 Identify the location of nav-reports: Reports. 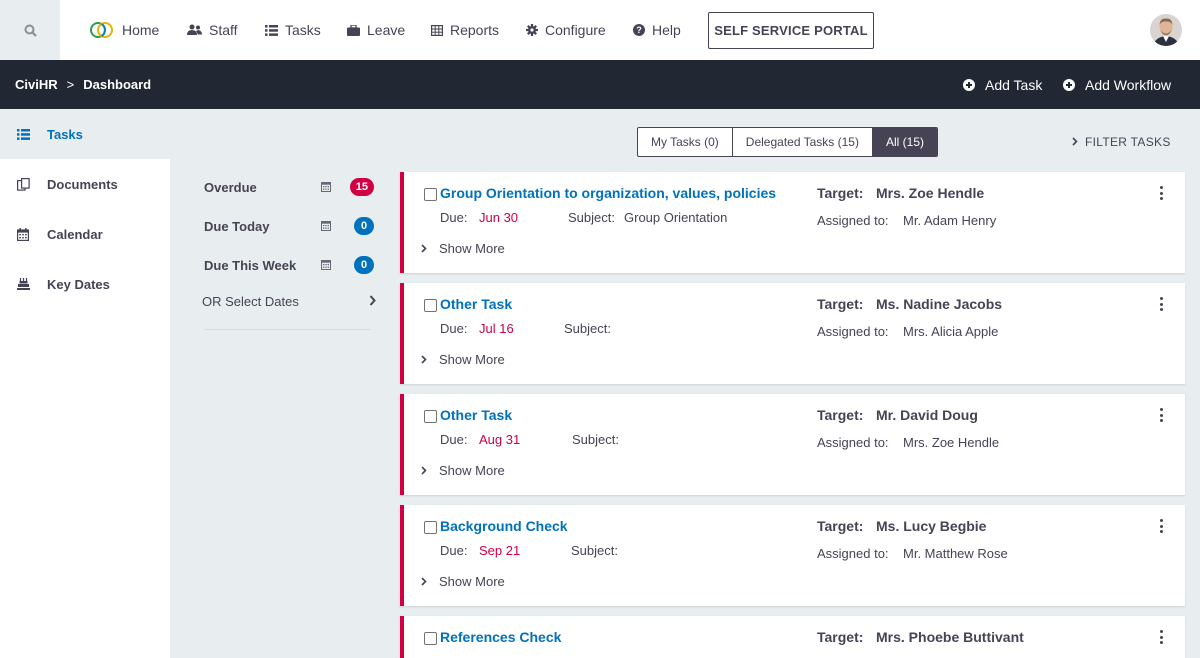
(465, 30).